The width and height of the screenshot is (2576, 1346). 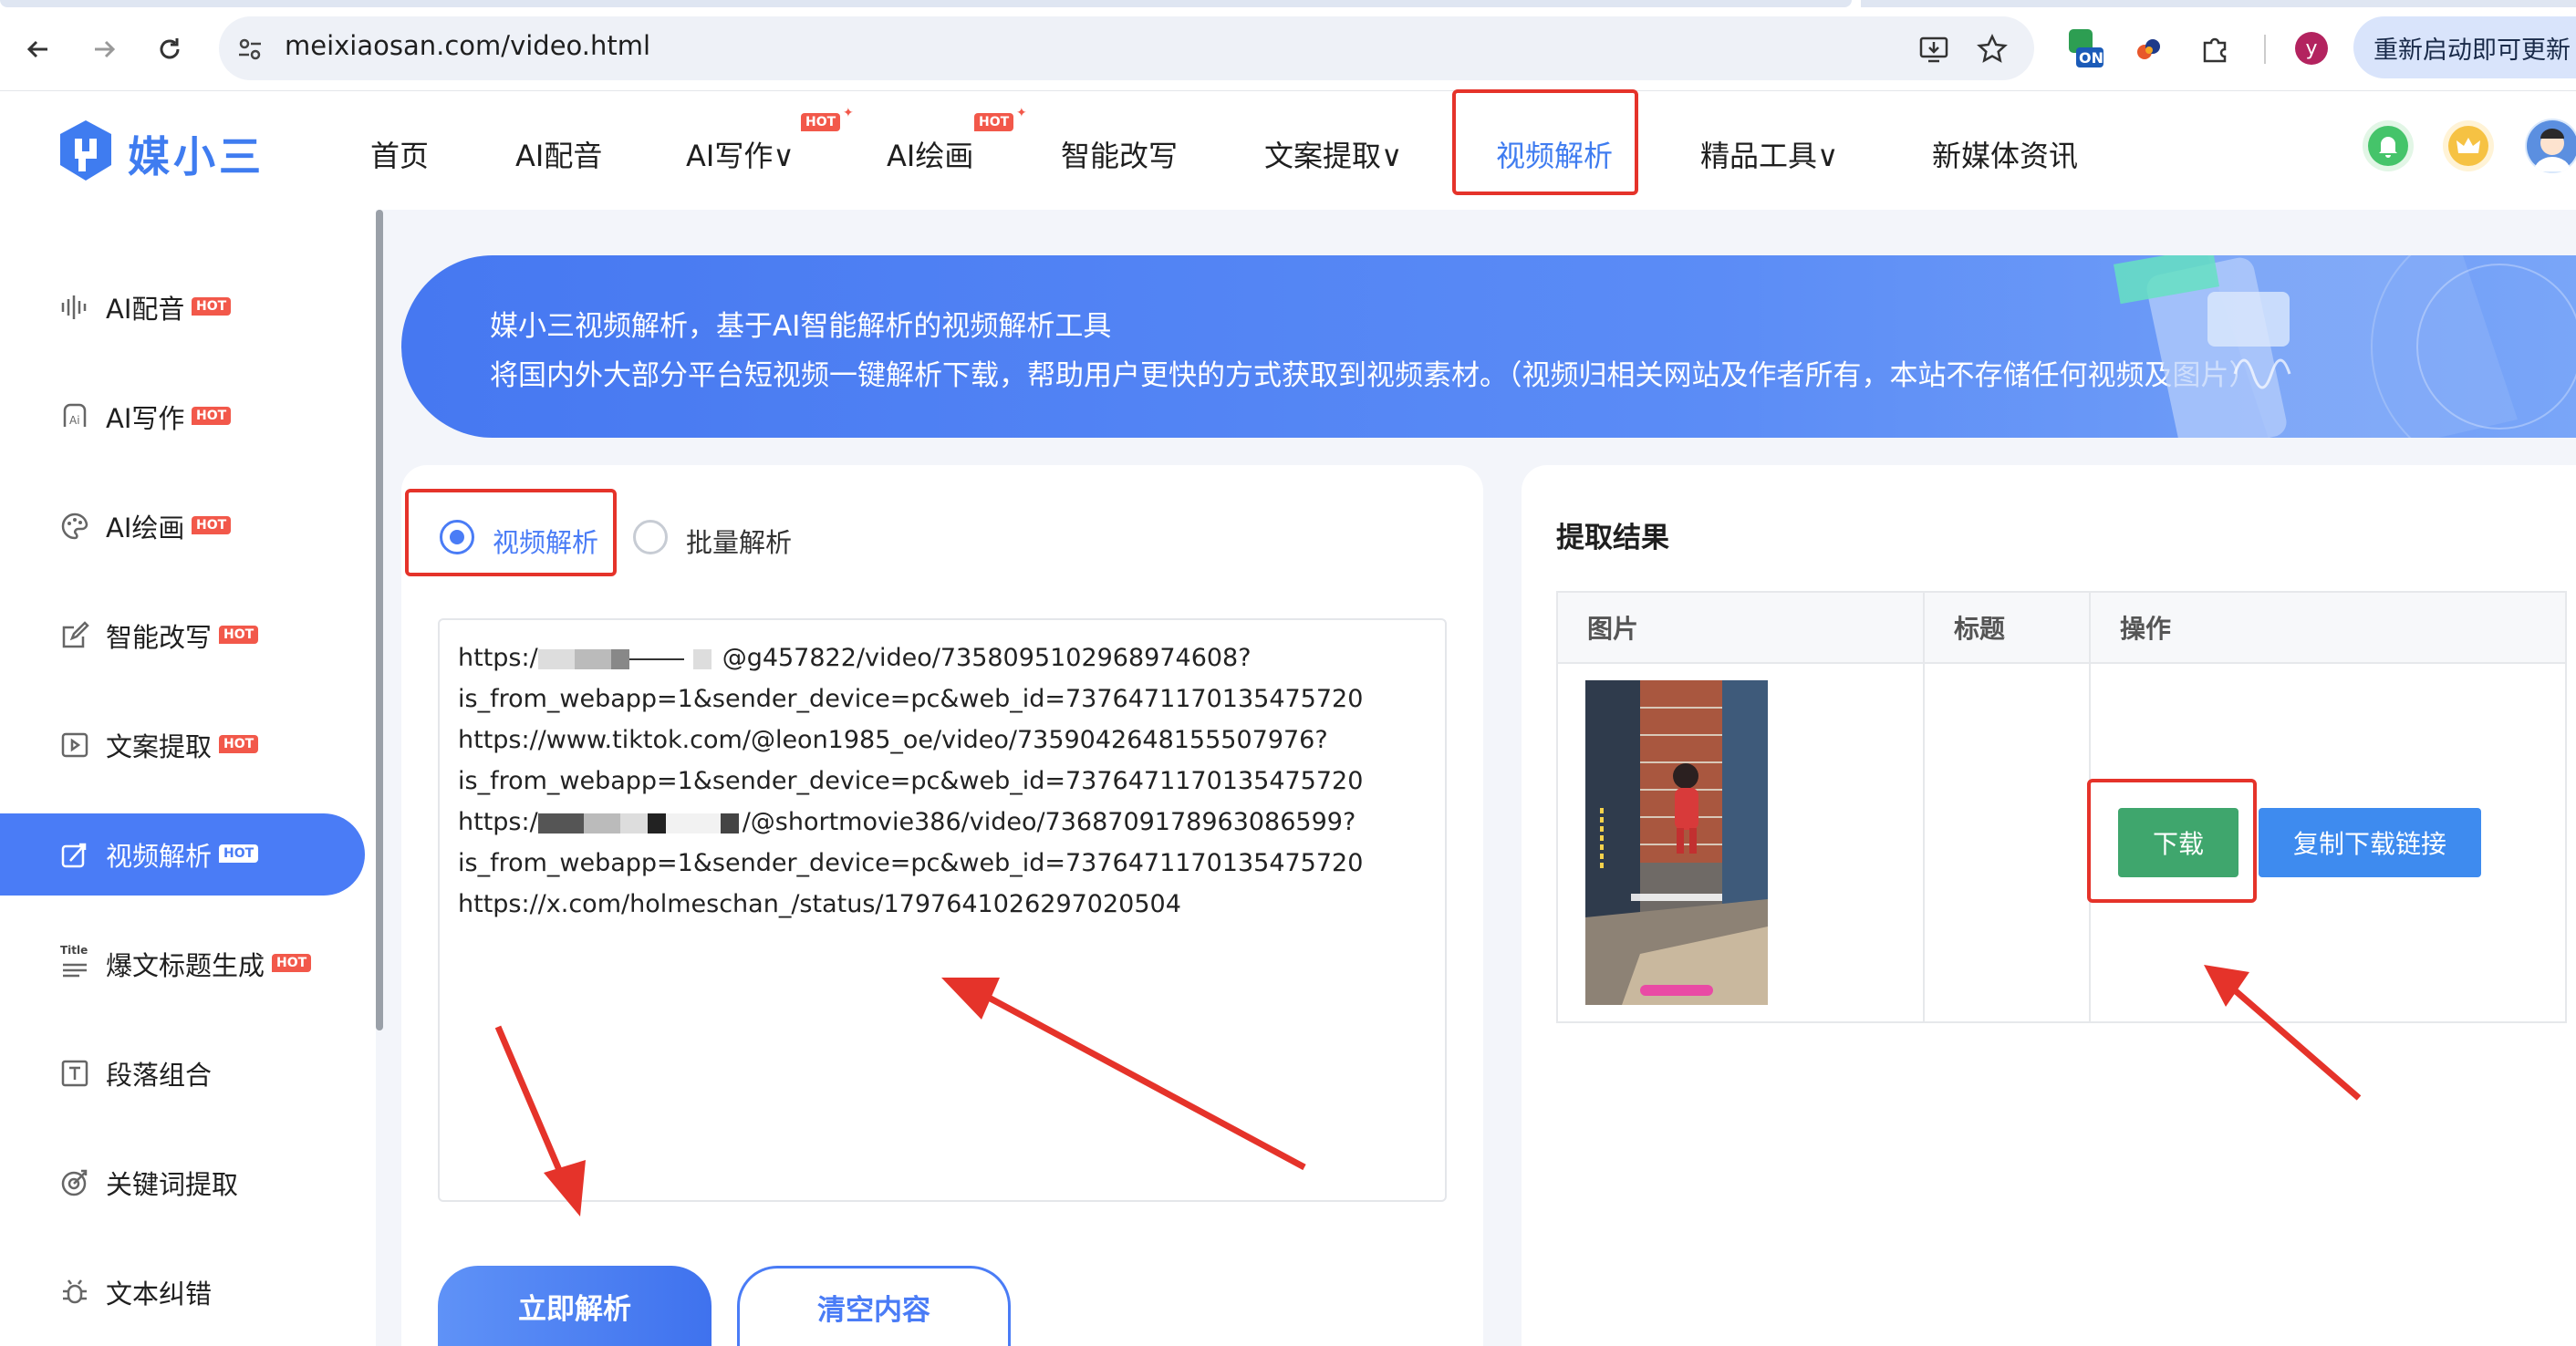 What do you see at coordinates (169, 49) in the screenshot?
I see `reload-icon` at bounding box center [169, 49].